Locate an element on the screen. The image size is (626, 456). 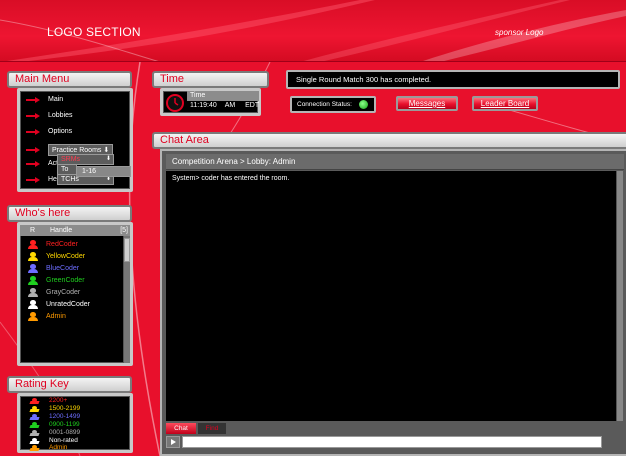
status-message: Single Round Match 300 has completed. is located at coordinates (364, 79).